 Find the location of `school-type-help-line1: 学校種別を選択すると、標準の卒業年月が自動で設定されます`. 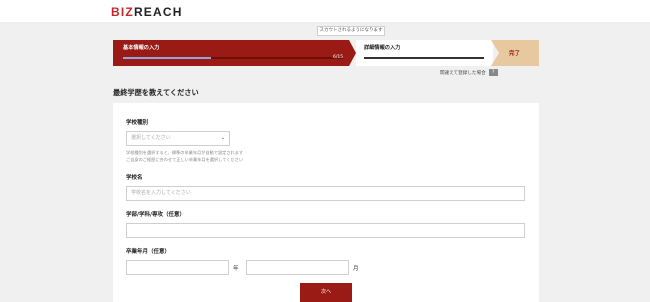

school-type-help-line1: 学校種別を選択すると、標準の卒業年月が自動で設定されます is located at coordinates (185, 152).